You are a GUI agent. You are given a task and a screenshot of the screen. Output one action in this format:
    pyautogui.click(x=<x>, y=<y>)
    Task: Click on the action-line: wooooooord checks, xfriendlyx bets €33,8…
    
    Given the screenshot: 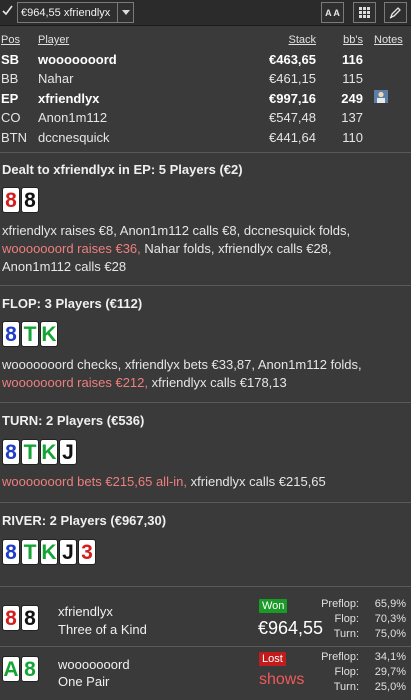 What is the action you would take?
    pyautogui.click(x=182, y=364)
    